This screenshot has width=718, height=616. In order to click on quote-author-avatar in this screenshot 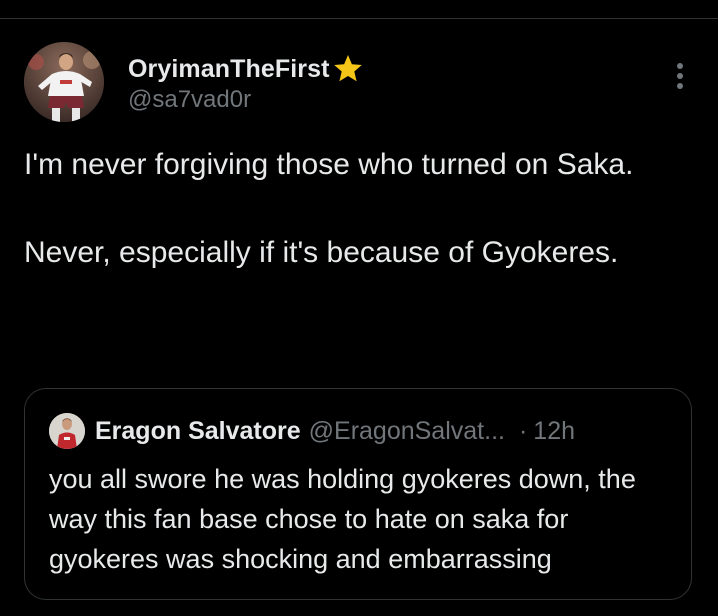, I will do `click(67, 431)`.